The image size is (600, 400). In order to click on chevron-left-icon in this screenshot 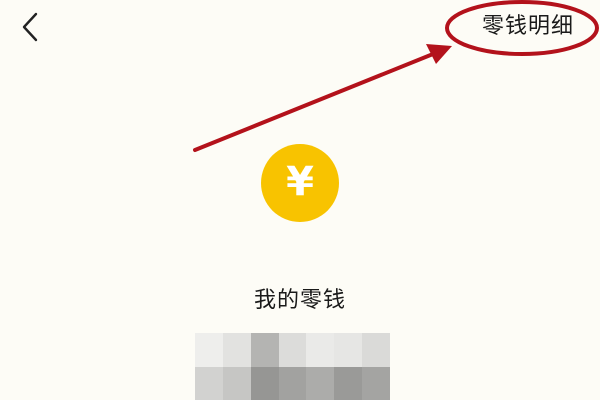, I will do `click(30, 27)`.